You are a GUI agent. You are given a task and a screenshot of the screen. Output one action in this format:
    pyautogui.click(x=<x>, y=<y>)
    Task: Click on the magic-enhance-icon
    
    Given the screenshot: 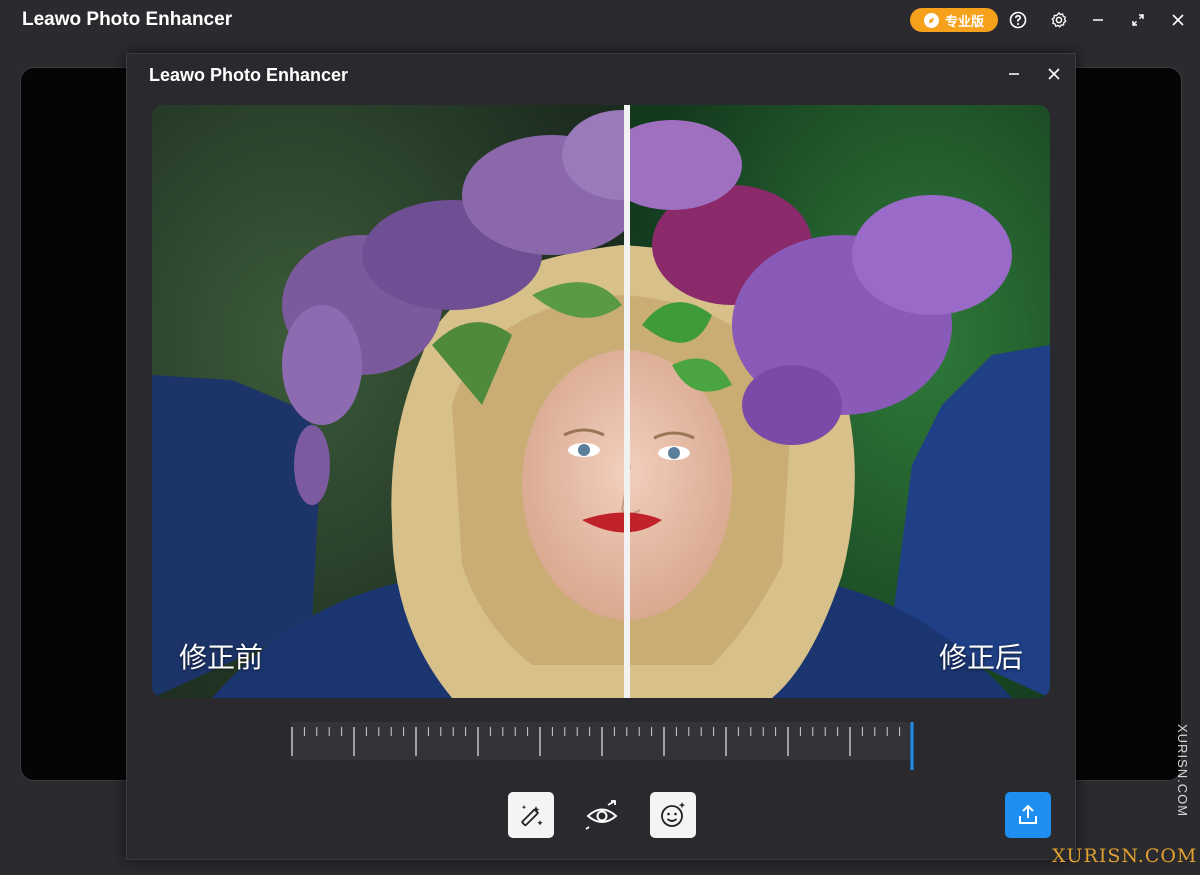 What is the action you would take?
    pyautogui.click(x=532, y=816)
    